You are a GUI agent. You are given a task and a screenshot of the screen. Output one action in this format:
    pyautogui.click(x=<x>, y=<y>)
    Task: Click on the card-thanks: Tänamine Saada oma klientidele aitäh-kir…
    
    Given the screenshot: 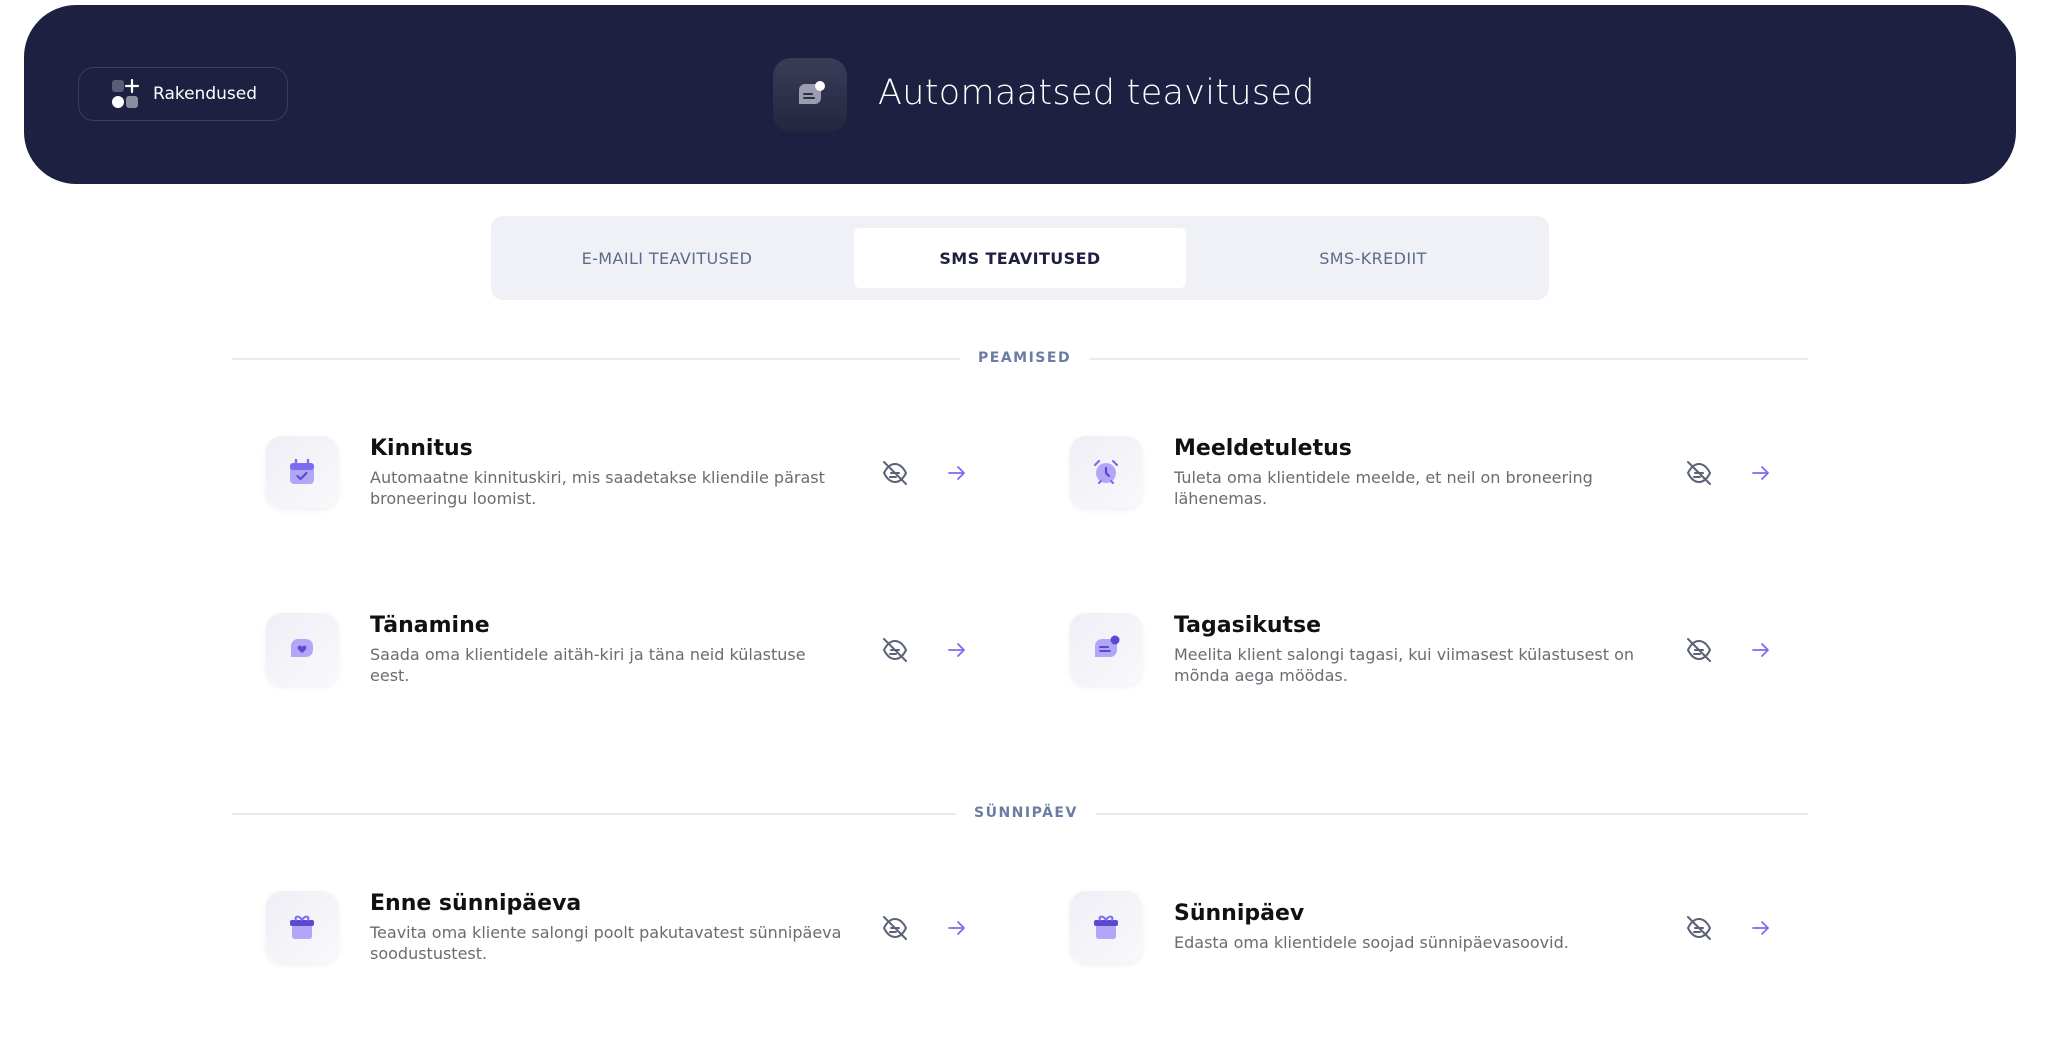 What is the action you would take?
    pyautogui.click(x=636, y=678)
    